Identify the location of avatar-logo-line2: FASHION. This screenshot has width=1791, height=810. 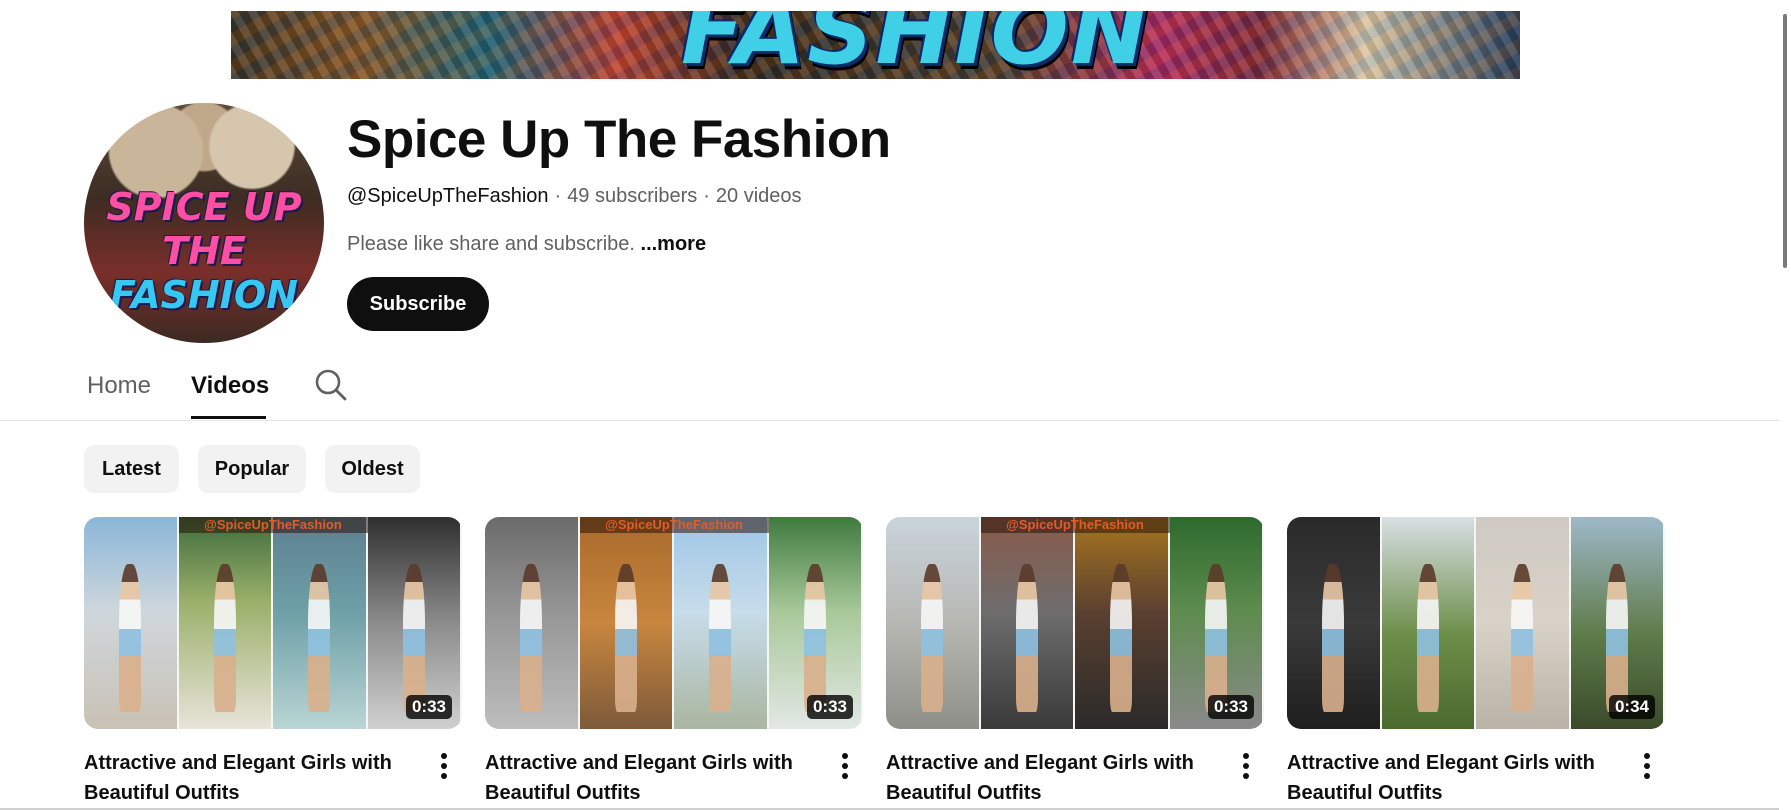
(204, 295).